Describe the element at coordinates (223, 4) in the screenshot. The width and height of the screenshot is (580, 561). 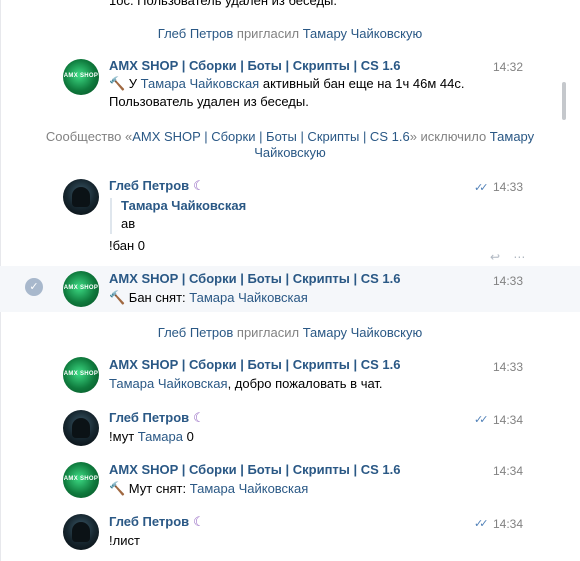
I see `cut-off-text: 1ос. Пользователь удален из беседы.` at that location.